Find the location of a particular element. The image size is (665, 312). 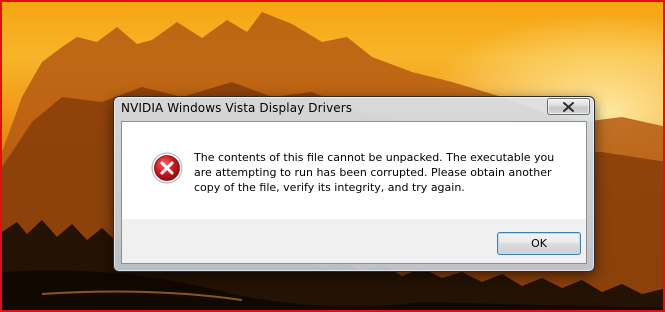

close-button is located at coordinates (568, 106).